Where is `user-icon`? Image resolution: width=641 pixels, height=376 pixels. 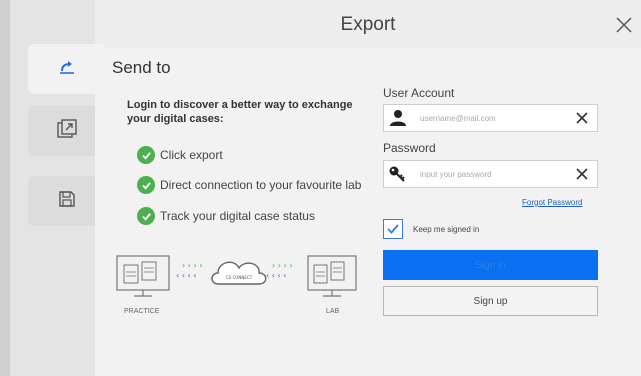 user-icon is located at coordinates (398, 118).